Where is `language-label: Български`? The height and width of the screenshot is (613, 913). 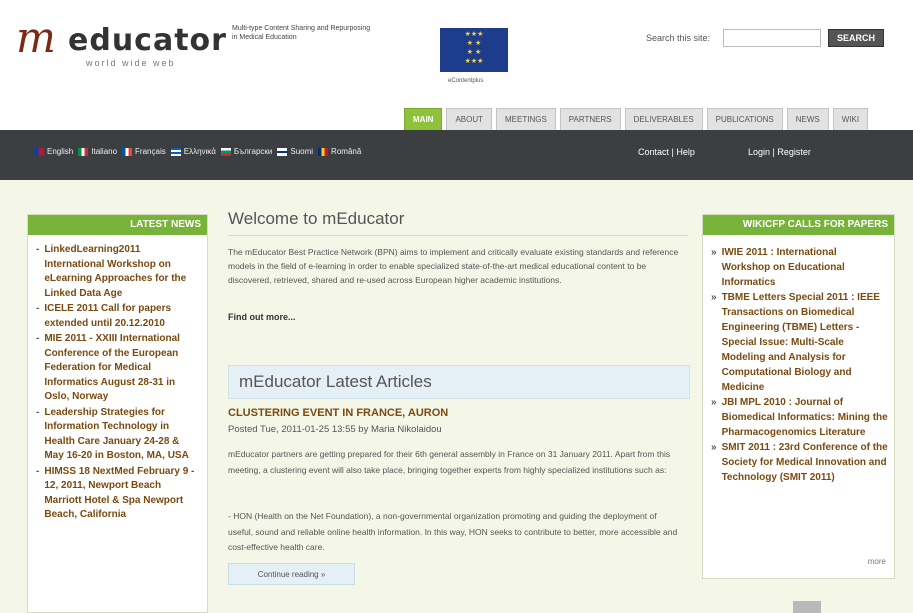 language-label: Български is located at coordinates (253, 151).